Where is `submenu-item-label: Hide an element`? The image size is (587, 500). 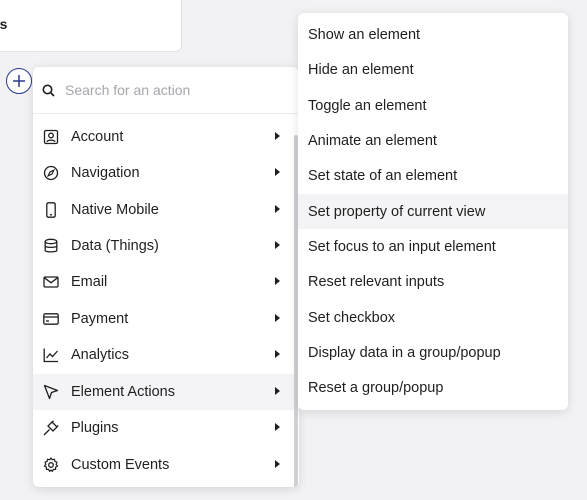 submenu-item-label: Hide an element is located at coordinates (361, 69).